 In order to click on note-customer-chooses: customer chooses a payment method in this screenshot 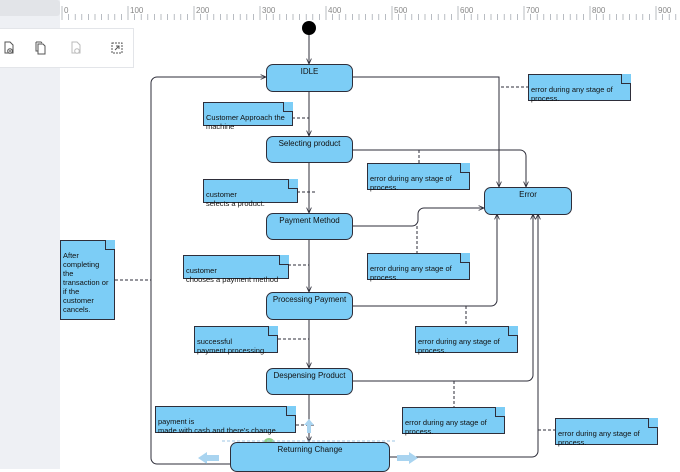, I will do `click(236, 269)`.